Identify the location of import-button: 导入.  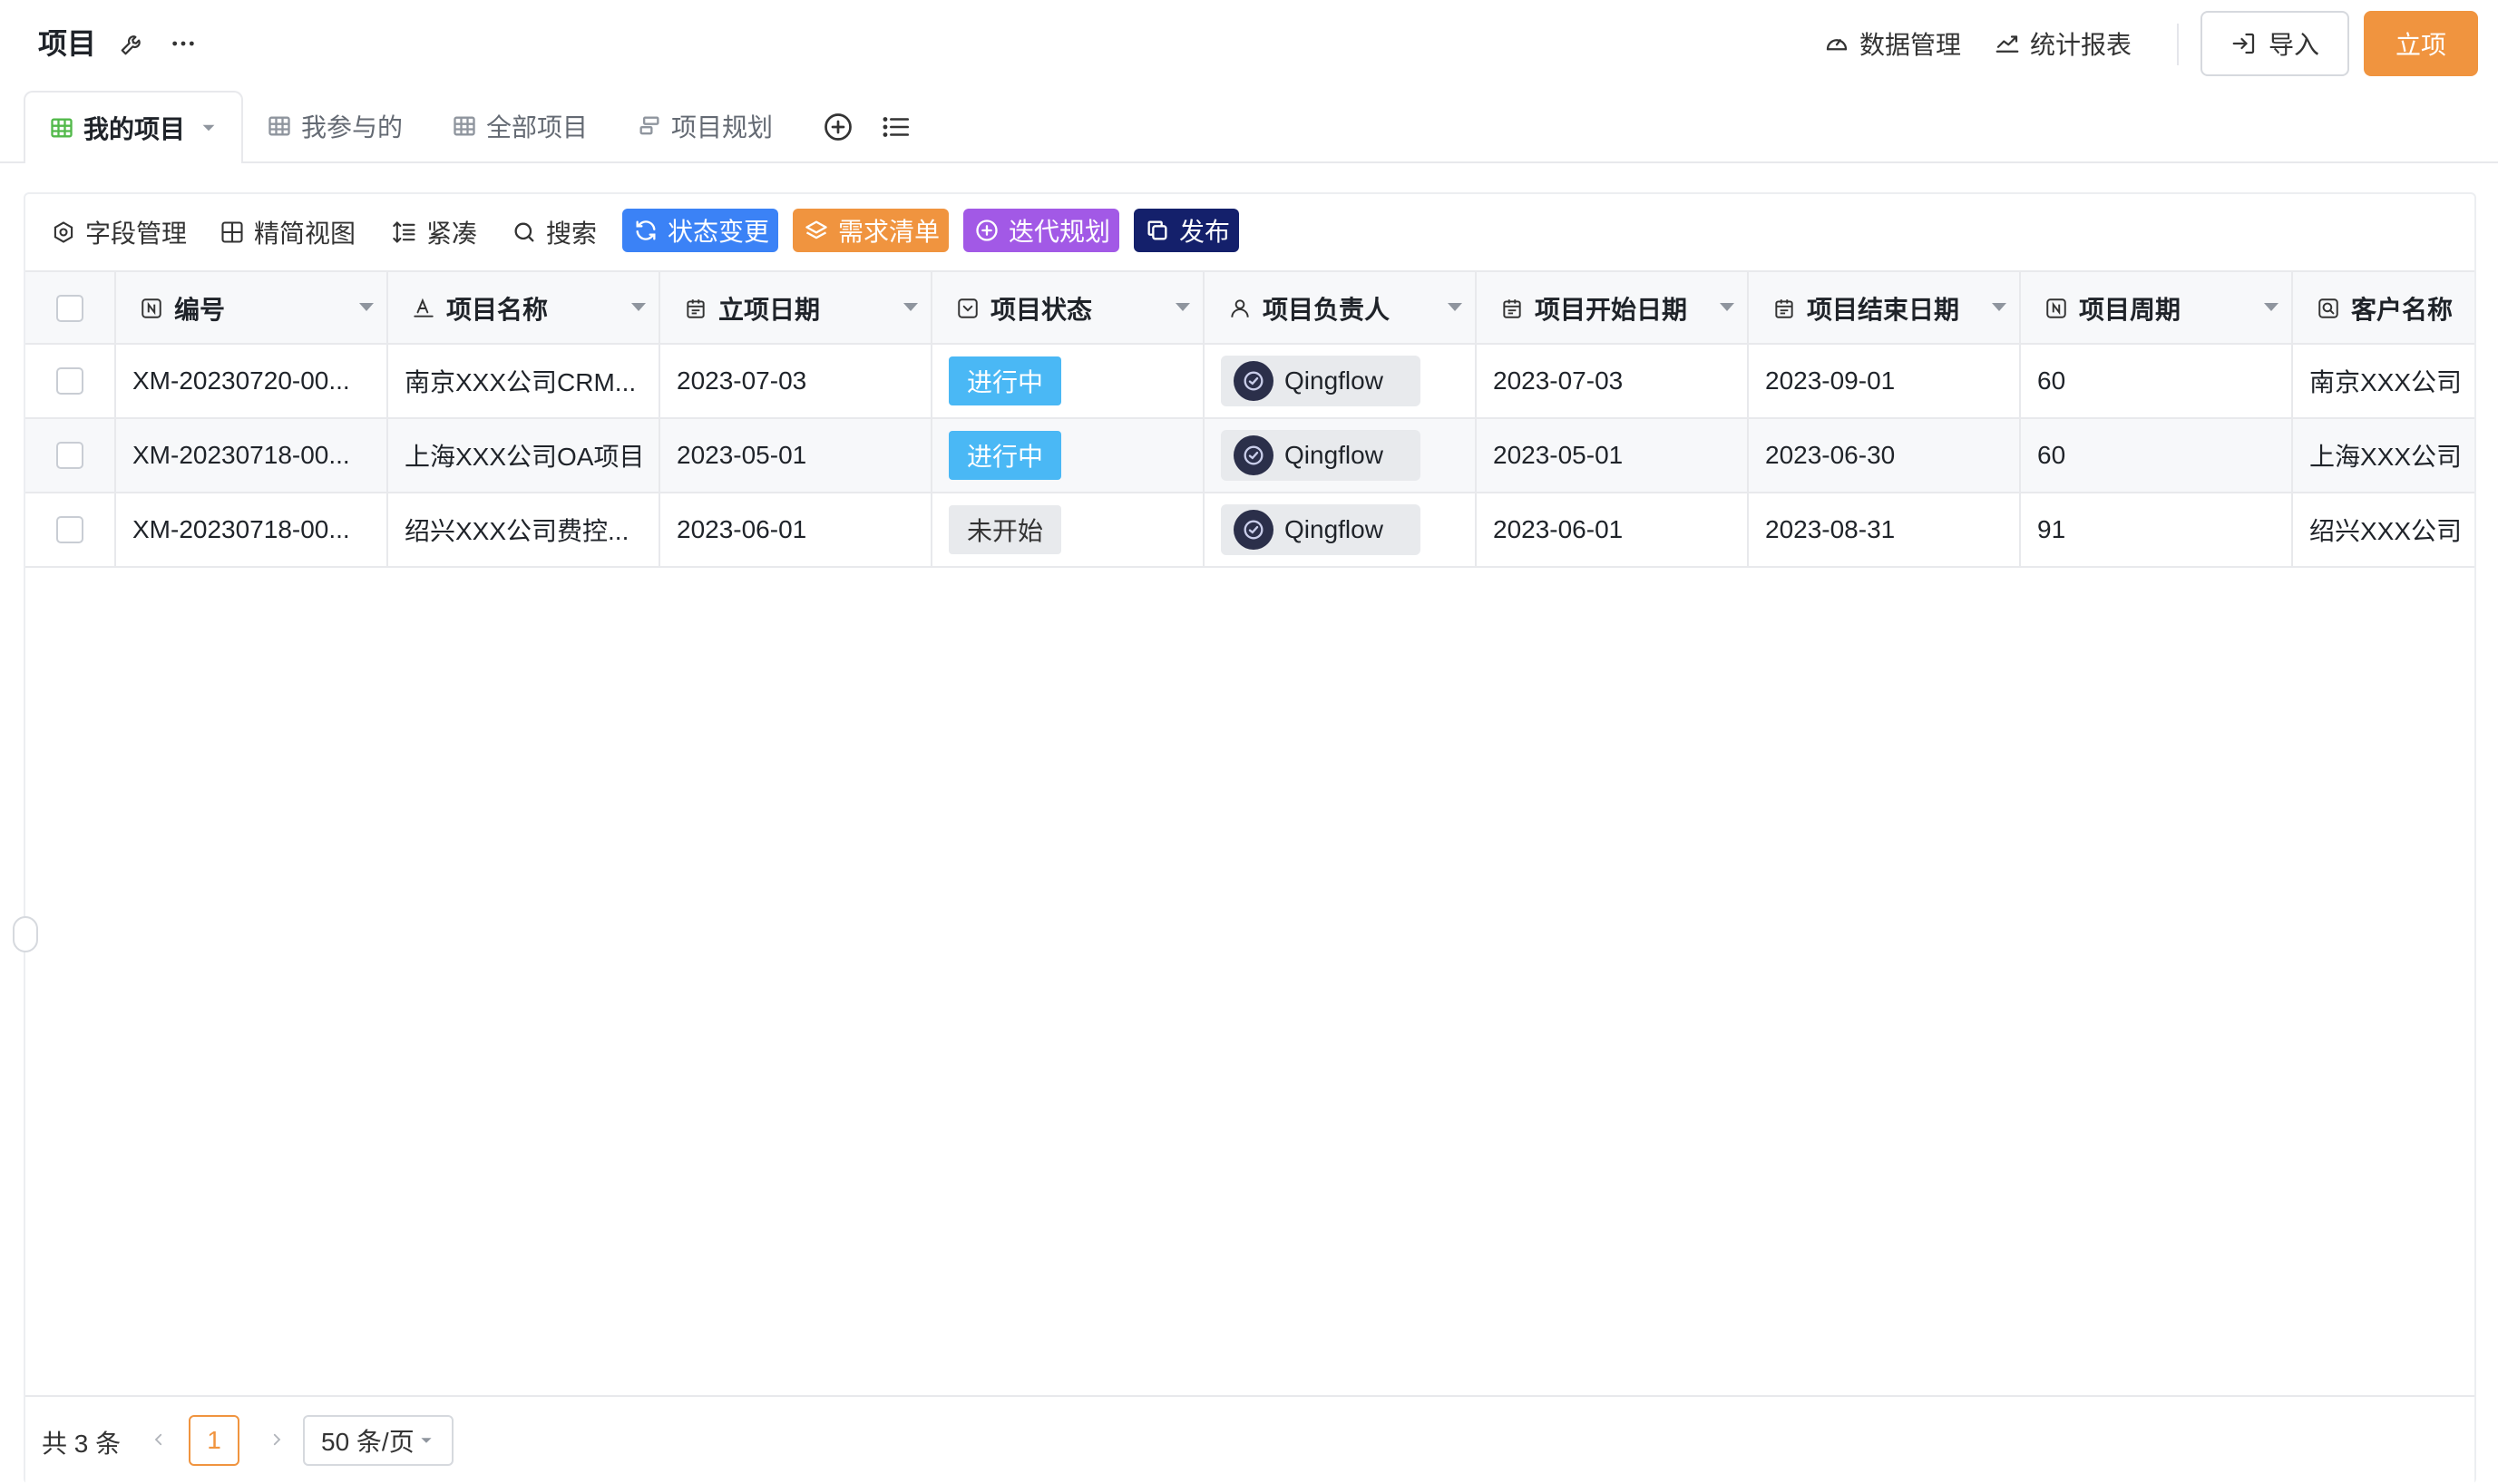
(2275, 43).